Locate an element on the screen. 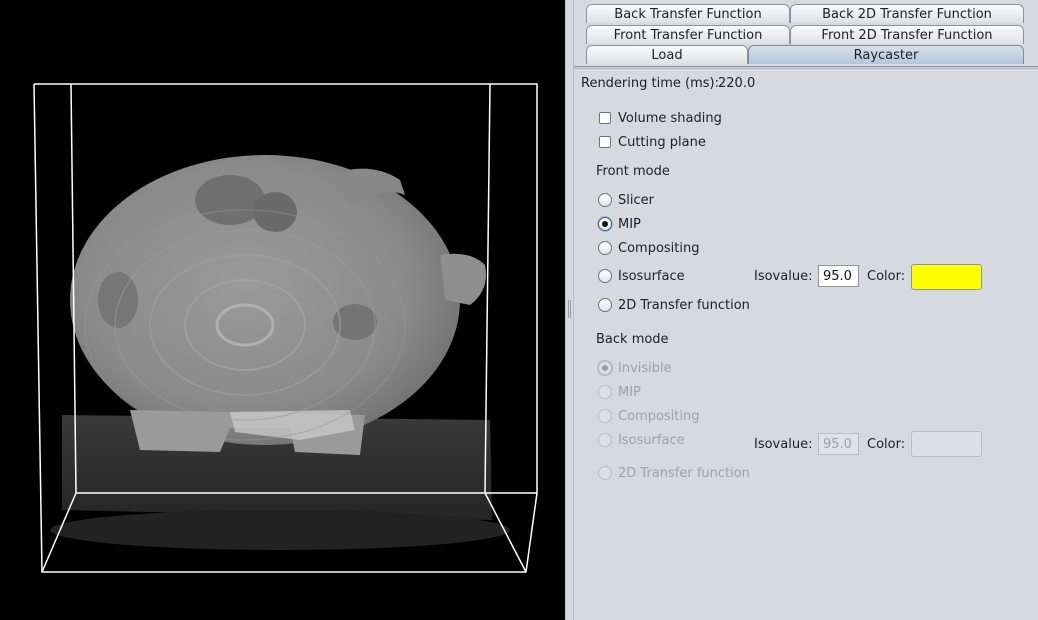 The width and height of the screenshot is (1038, 620). front-slicer-radio is located at coordinates (605, 200).